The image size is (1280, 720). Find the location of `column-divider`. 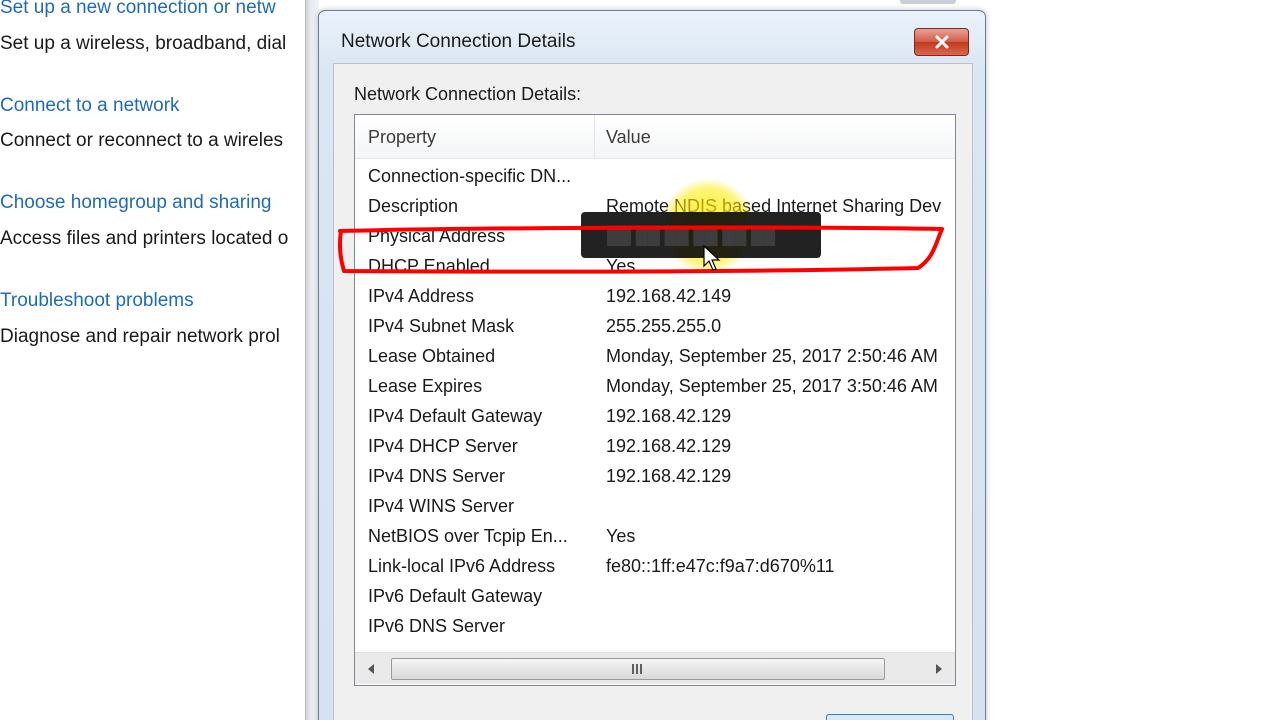

column-divider is located at coordinates (594, 137).